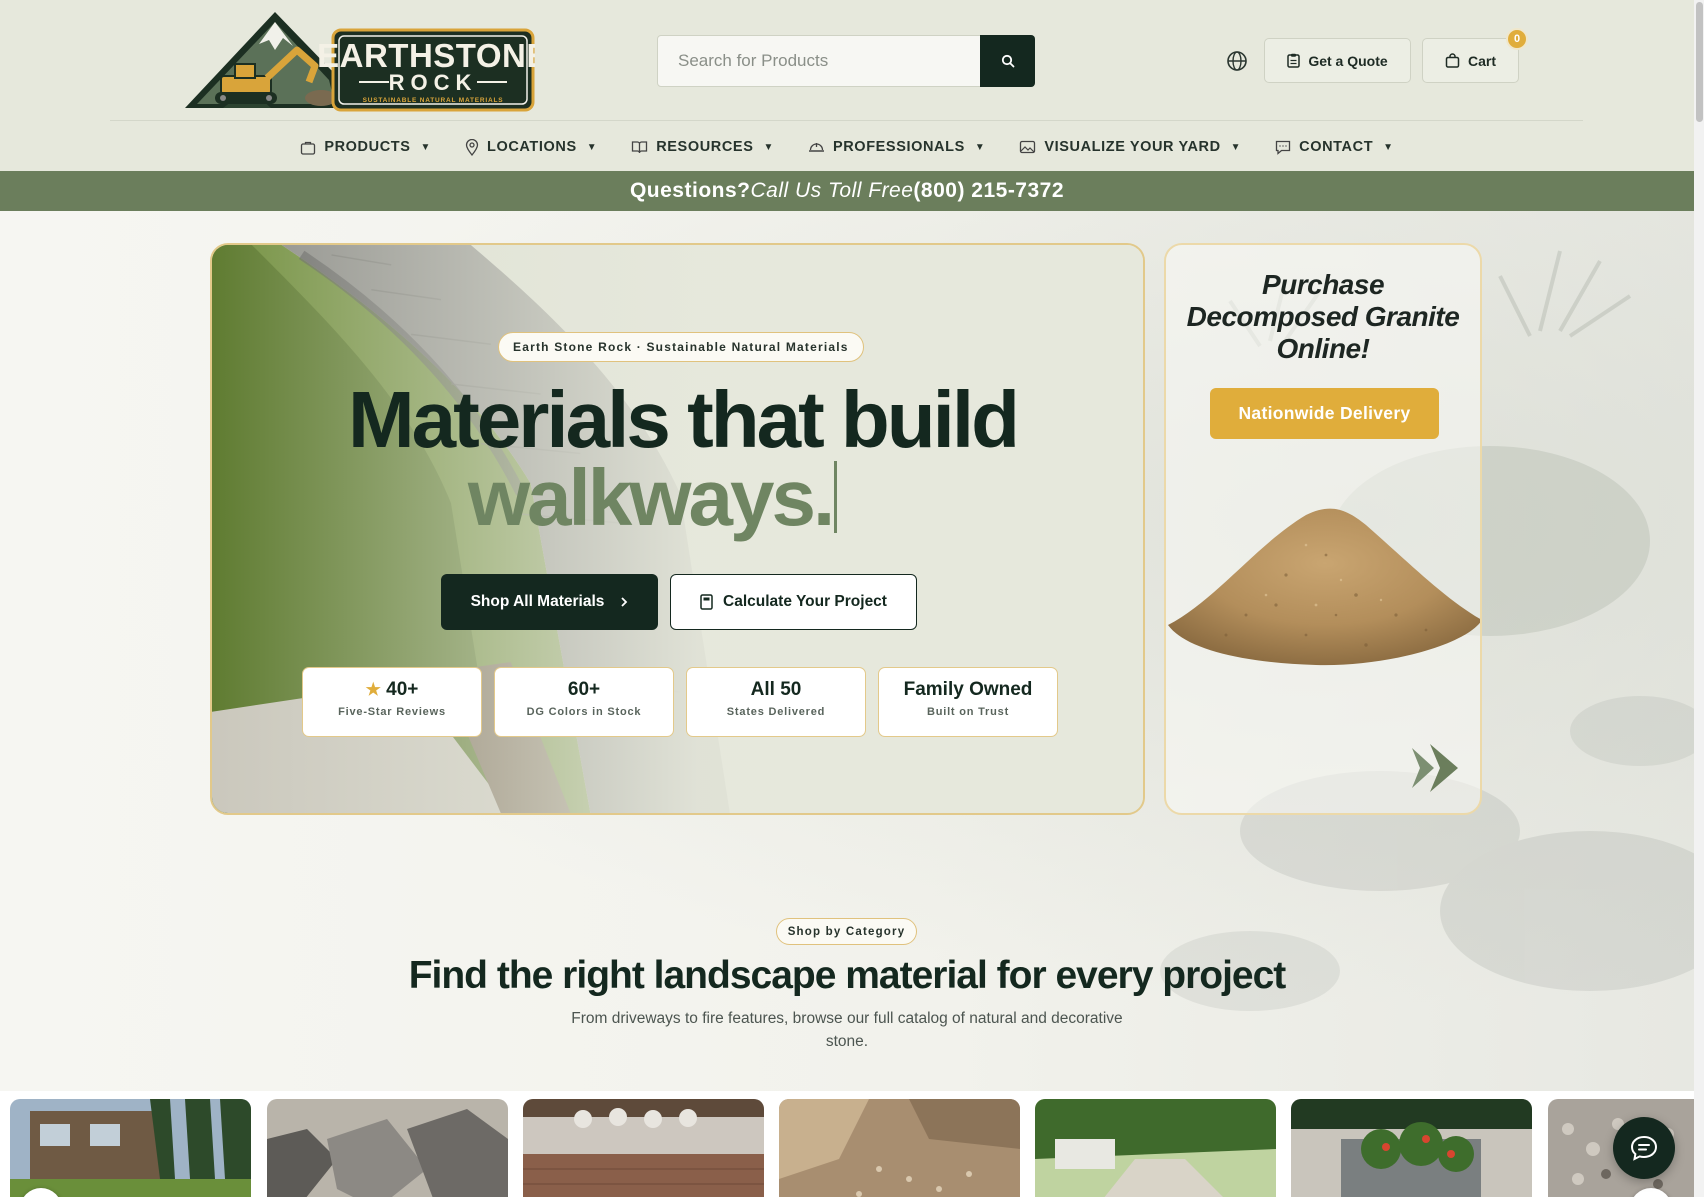  I want to click on phone-link: (800) 215-7372, so click(988, 191).